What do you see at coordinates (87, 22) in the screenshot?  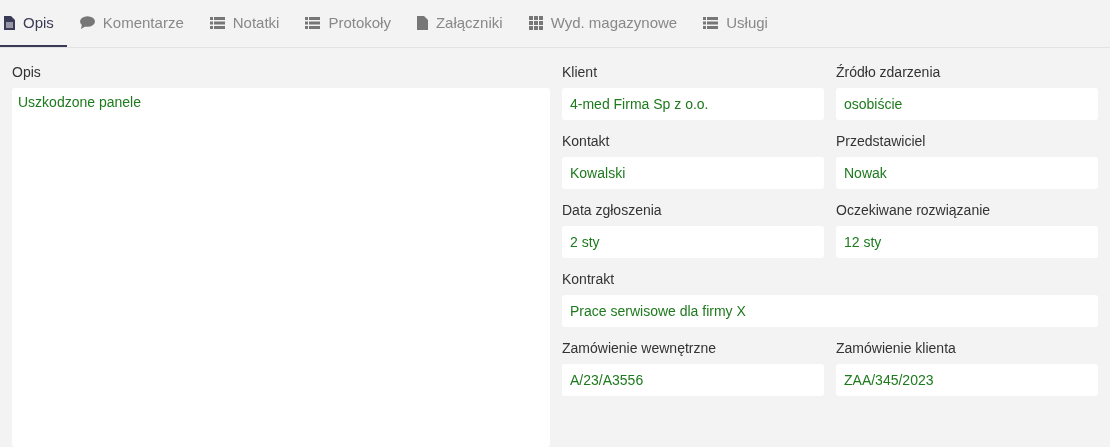 I see `speech-bubble-icon` at bounding box center [87, 22].